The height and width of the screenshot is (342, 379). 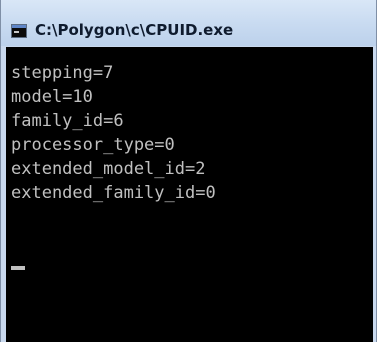 What do you see at coordinates (93, 145) in the screenshot?
I see `console-line-processor-type: processor_type=0` at bounding box center [93, 145].